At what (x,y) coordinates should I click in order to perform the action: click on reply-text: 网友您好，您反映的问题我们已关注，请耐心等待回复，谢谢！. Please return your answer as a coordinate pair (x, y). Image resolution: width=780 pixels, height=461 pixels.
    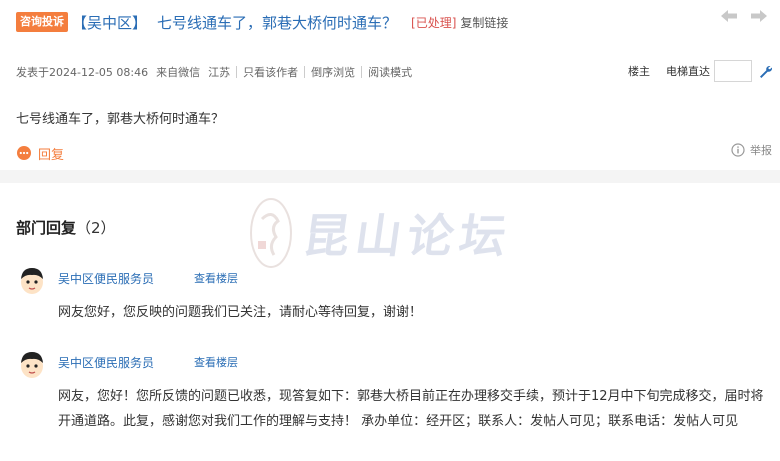
    Looking at the image, I should click on (240, 312).